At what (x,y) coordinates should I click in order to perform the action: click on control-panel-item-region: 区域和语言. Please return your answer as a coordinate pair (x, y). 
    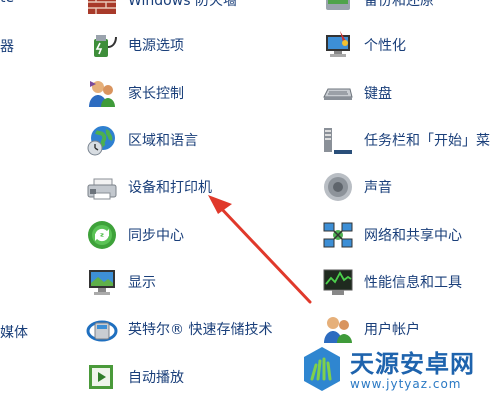
    Looking at the image, I should click on (142, 140).